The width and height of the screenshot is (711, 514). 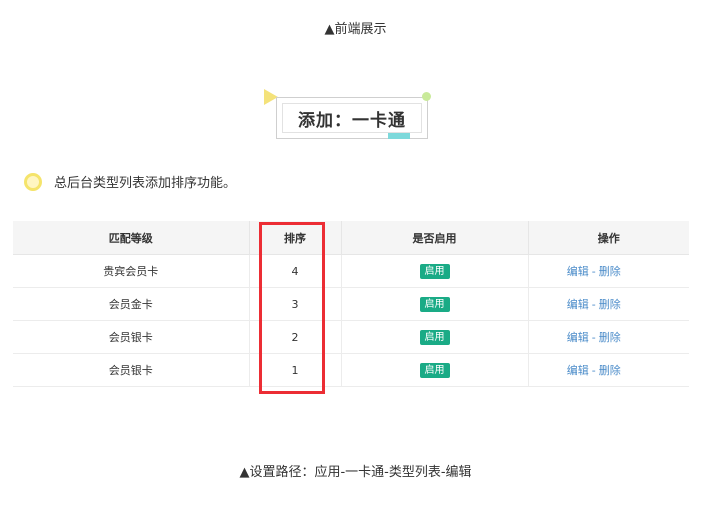 What do you see at coordinates (131, 271) in the screenshot?
I see `level-cell: 贵宾会员卡` at bounding box center [131, 271].